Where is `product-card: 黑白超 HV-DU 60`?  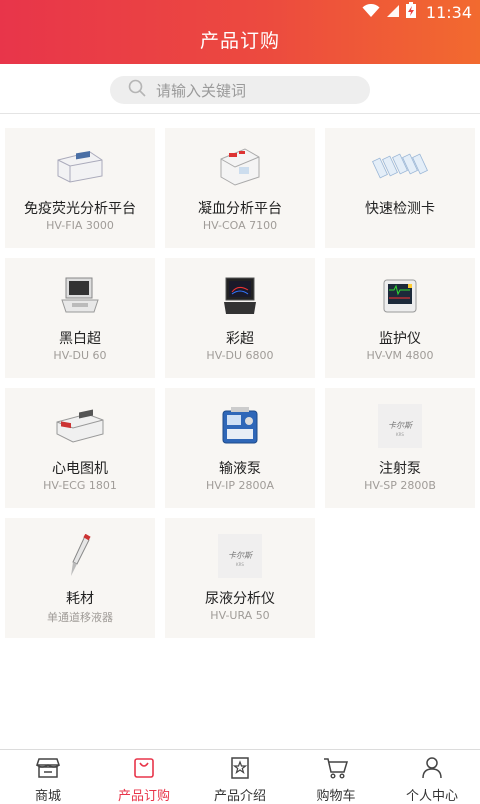
product-card: 黑白超 HV-DU 60 is located at coordinates (80, 318).